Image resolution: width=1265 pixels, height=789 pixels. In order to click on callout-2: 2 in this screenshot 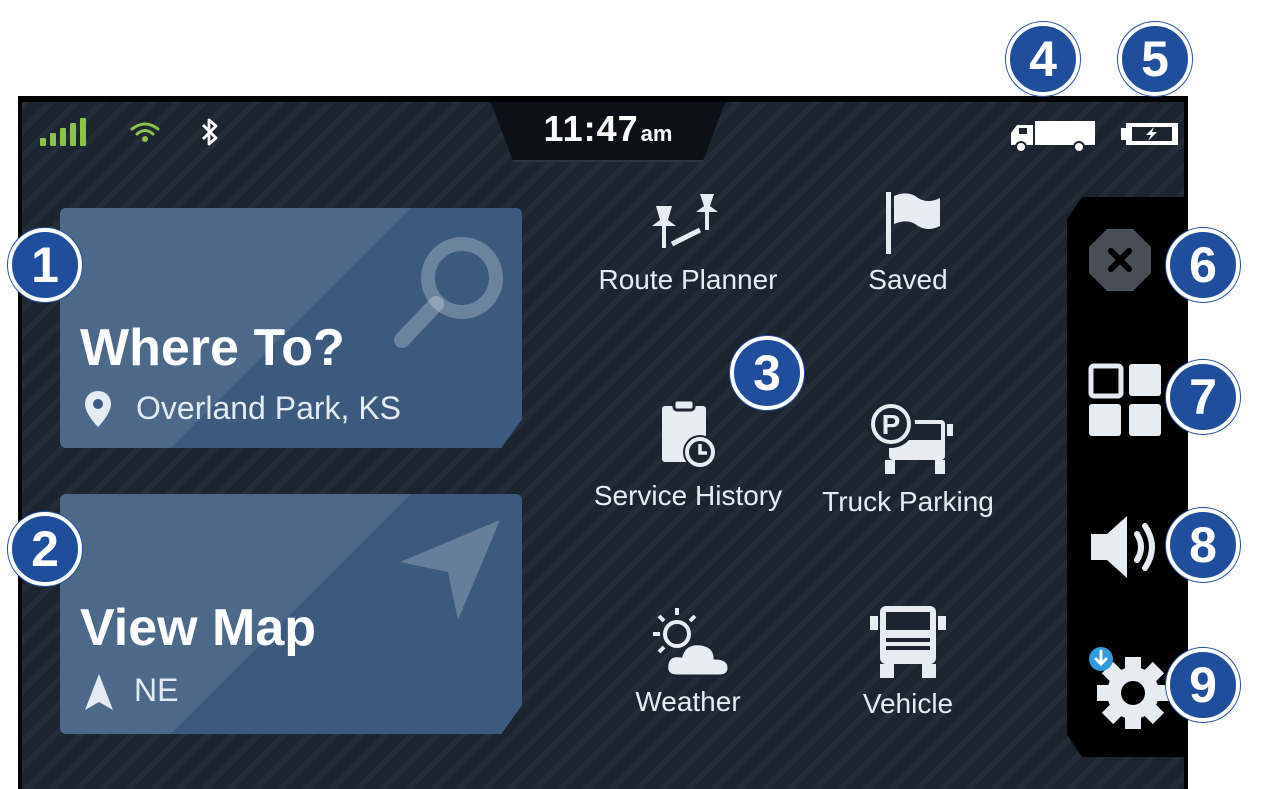, I will do `click(45, 549)`.